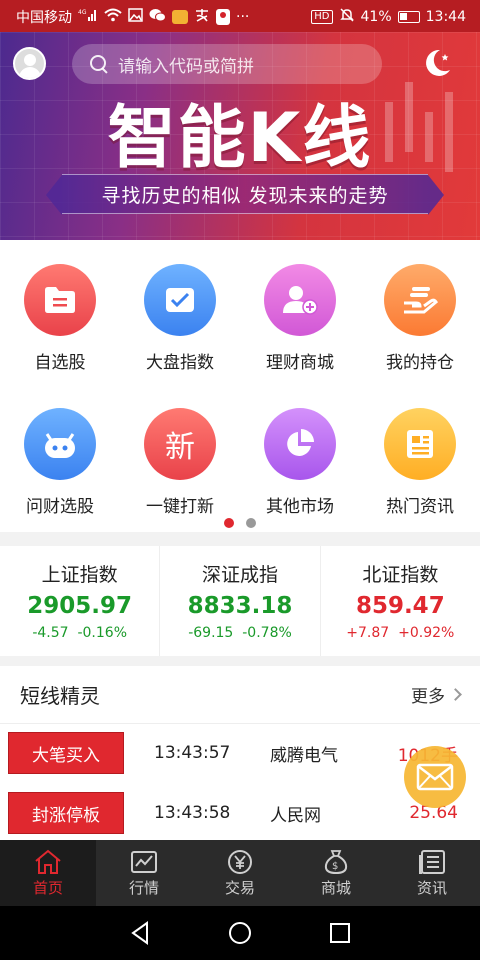 This screenshot has height=960, width=480. I want to click on status-bar: 中国移动 4G ··· HD 41% 13:44, so click(240, 16).